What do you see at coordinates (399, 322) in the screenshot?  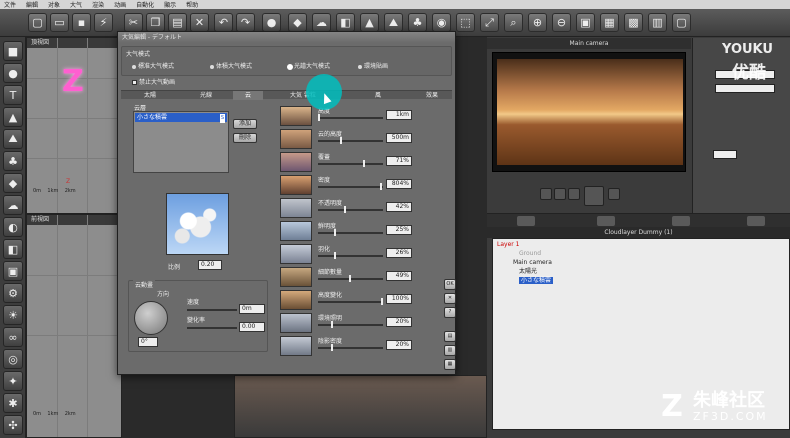 I see `param-value-input: 20%` at bounding box center [399, 322].